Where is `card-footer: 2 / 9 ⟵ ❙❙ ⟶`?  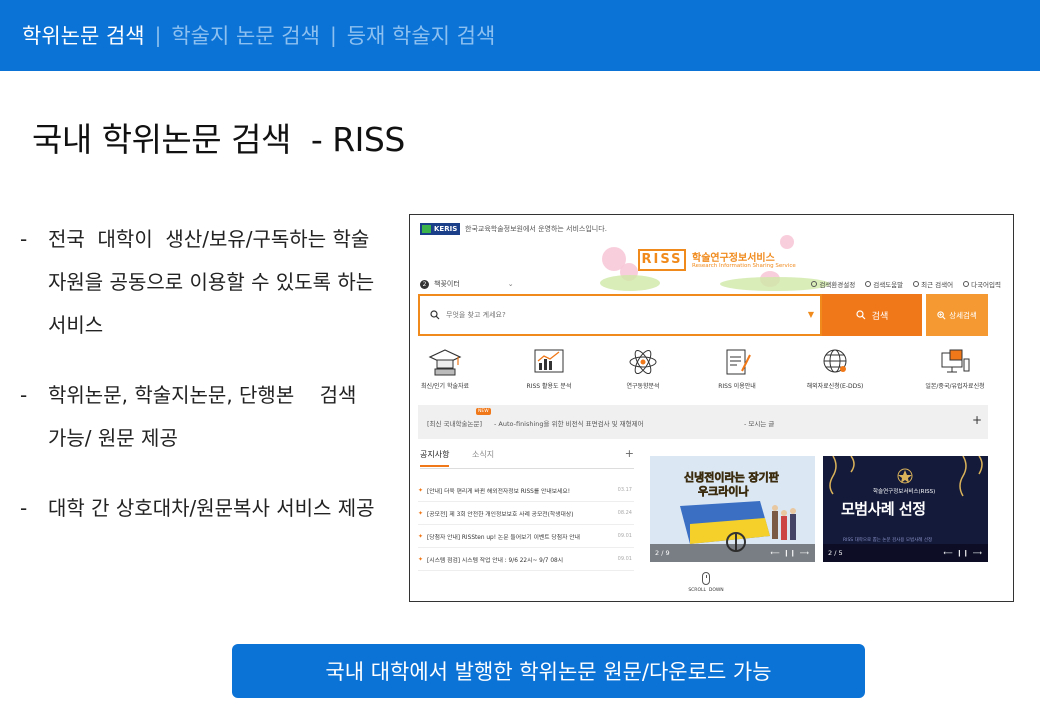
card-footer: 2 / 9 ⟵ ❙❙ ⟶ is located at coordinates (732, 553).